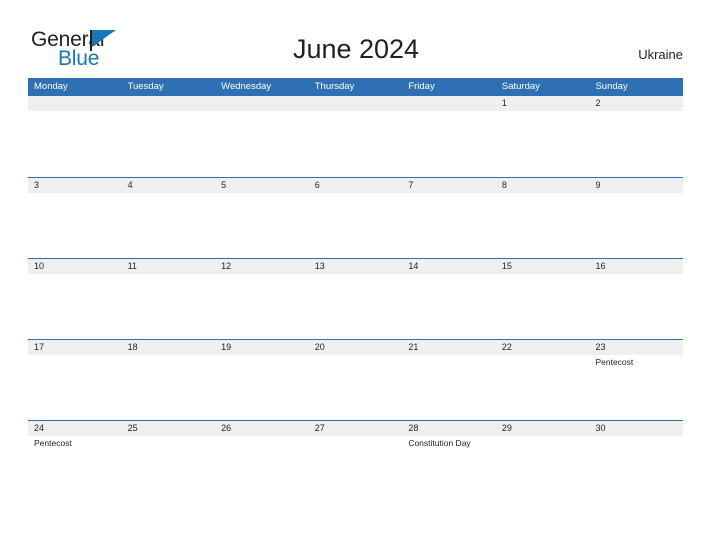 Image resolution: width=712 pixels, height=550 pixels. What do you see at coordinates (449, 428) in the screenshot?
I see `day-number: 28` at bounding box center [449, 428].